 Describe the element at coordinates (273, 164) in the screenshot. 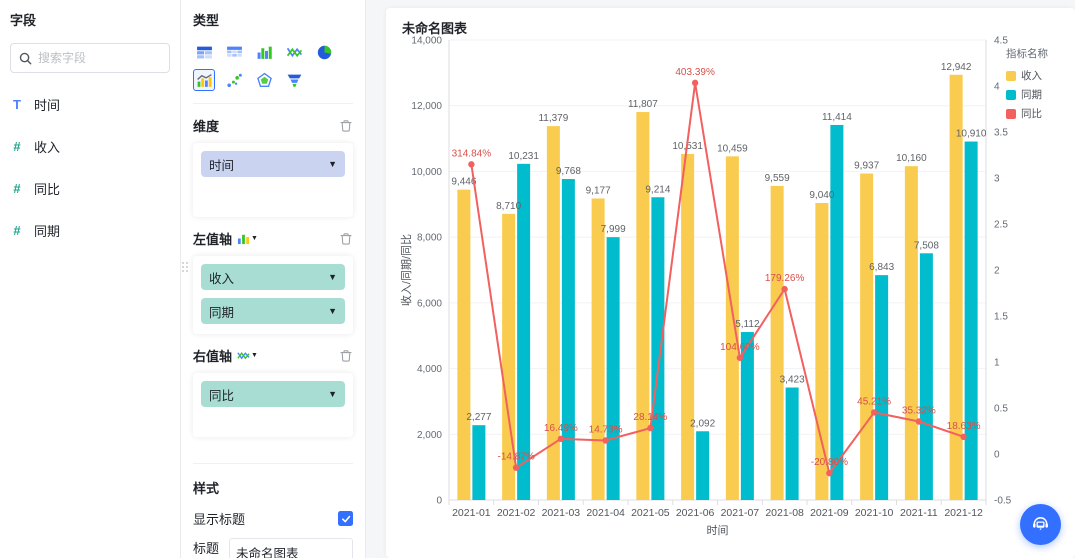

I see `dimension-pill-time: 时间 ▼` at that location.